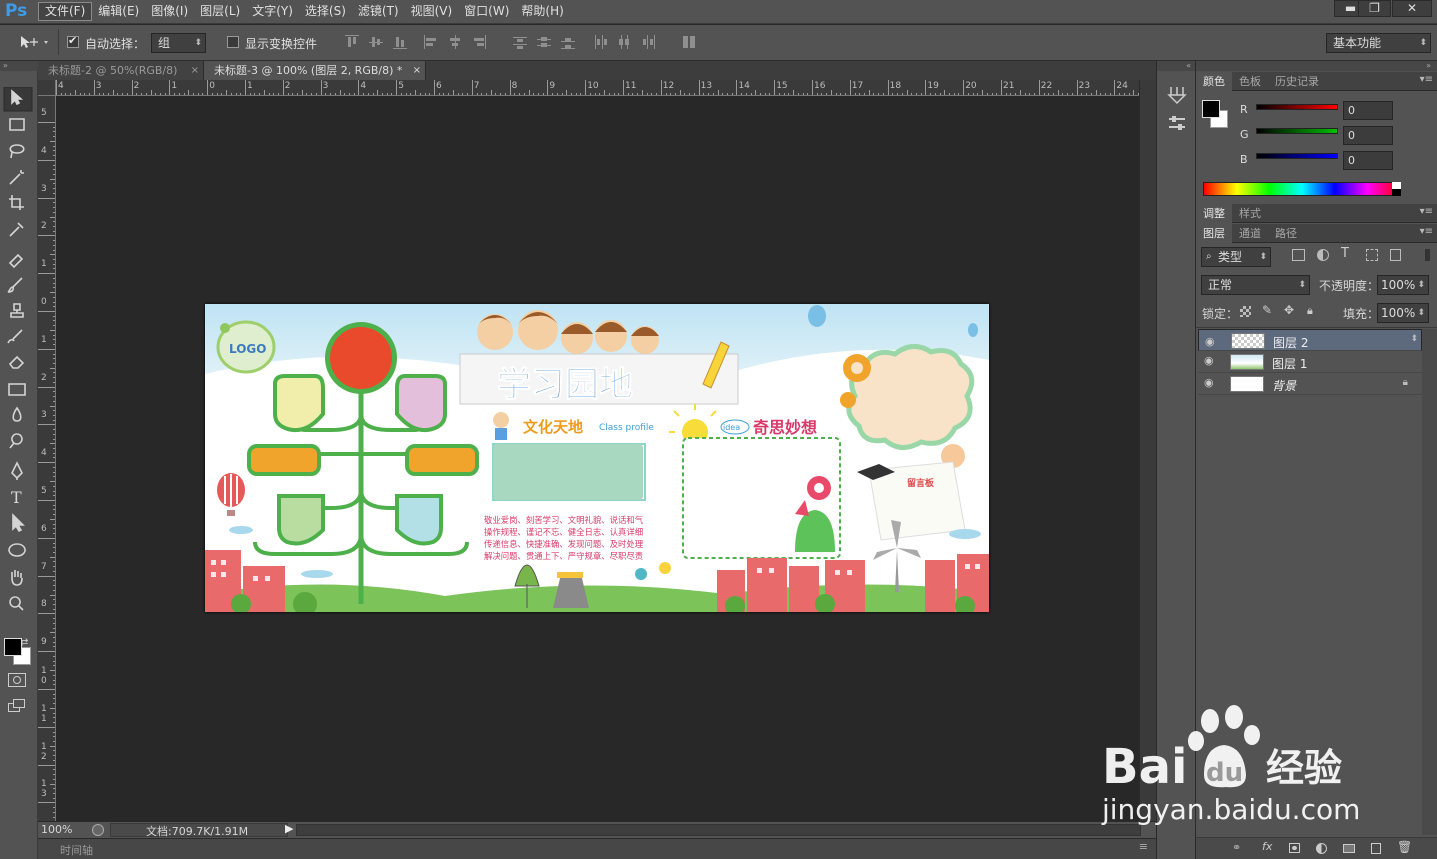 This screenshot has height=859, width=1437. What do you see at coordinates (1376, 848) in the screenshot?
I see `new-layer-icon` at bounding box center [1376, 848].